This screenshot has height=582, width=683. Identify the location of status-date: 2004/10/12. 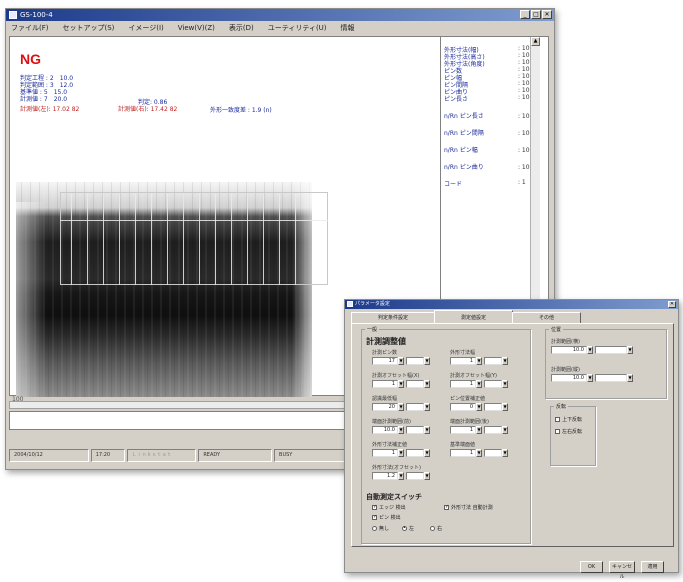
(49, 455).